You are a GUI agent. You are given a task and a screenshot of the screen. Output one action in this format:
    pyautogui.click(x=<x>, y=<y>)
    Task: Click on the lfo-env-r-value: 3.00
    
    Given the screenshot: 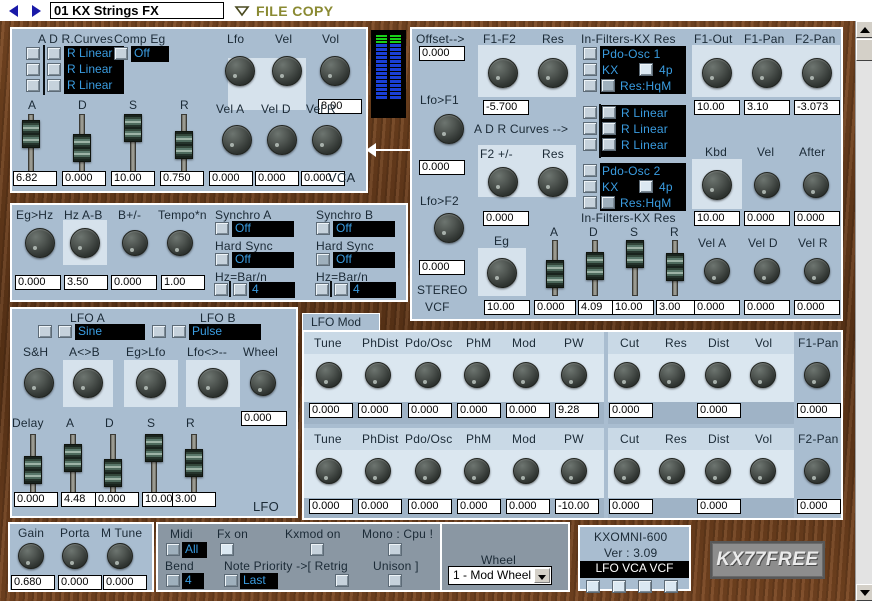 What is the action you would take?
    pyautogui.click(x=194, y=499)
    